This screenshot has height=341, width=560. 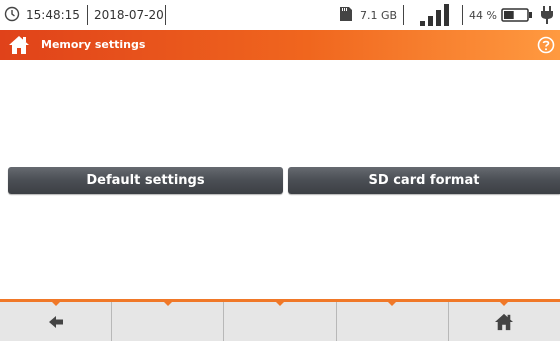 What do you see at coordinates (434, 15) in the screenshot?
I see `signal-icon` at bounding box center [434, 15].